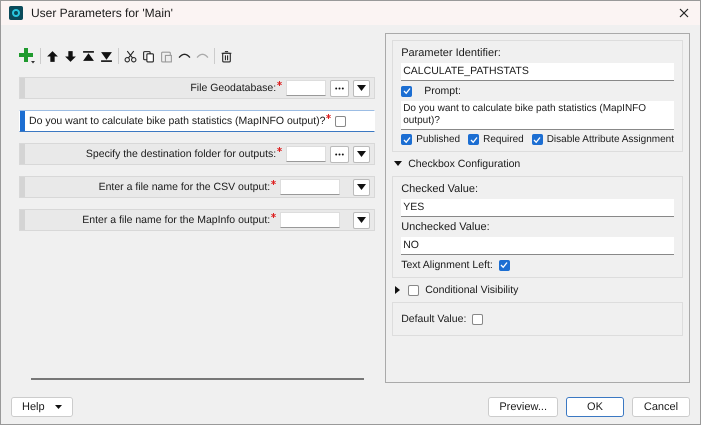 The width and height of the screenshot is (701, 425). I want to click on parameter-label: File Geodatabase:, so click(233, 88).